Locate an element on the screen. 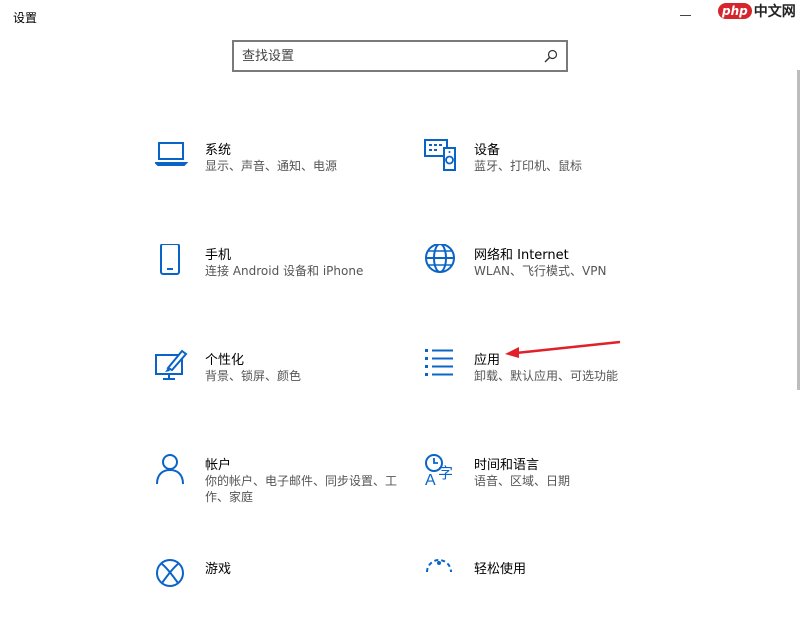 The width and height of the screenshot is (800, 618). tile-system: 系统 显示、声音、通知、电源 is located at coordinates (275, 169).